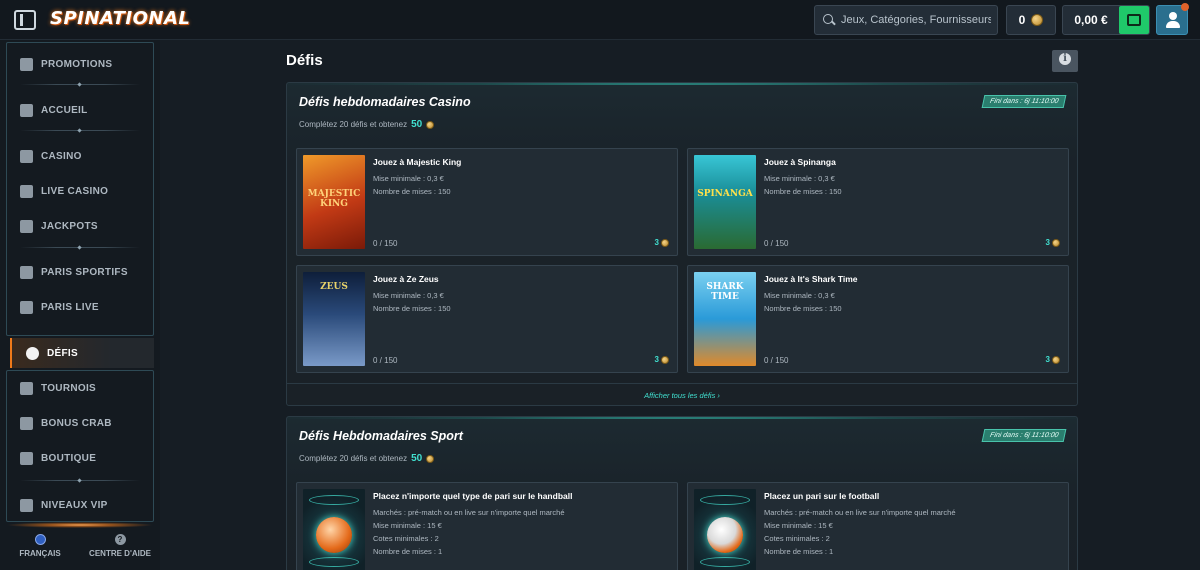 The height and width of the screenshot is (570, 1200). What do you see at coordinates (64, 110) in the screenshot?
I see `sidebar-item-label: ACCUEIL` at bounding box center [64, 110].